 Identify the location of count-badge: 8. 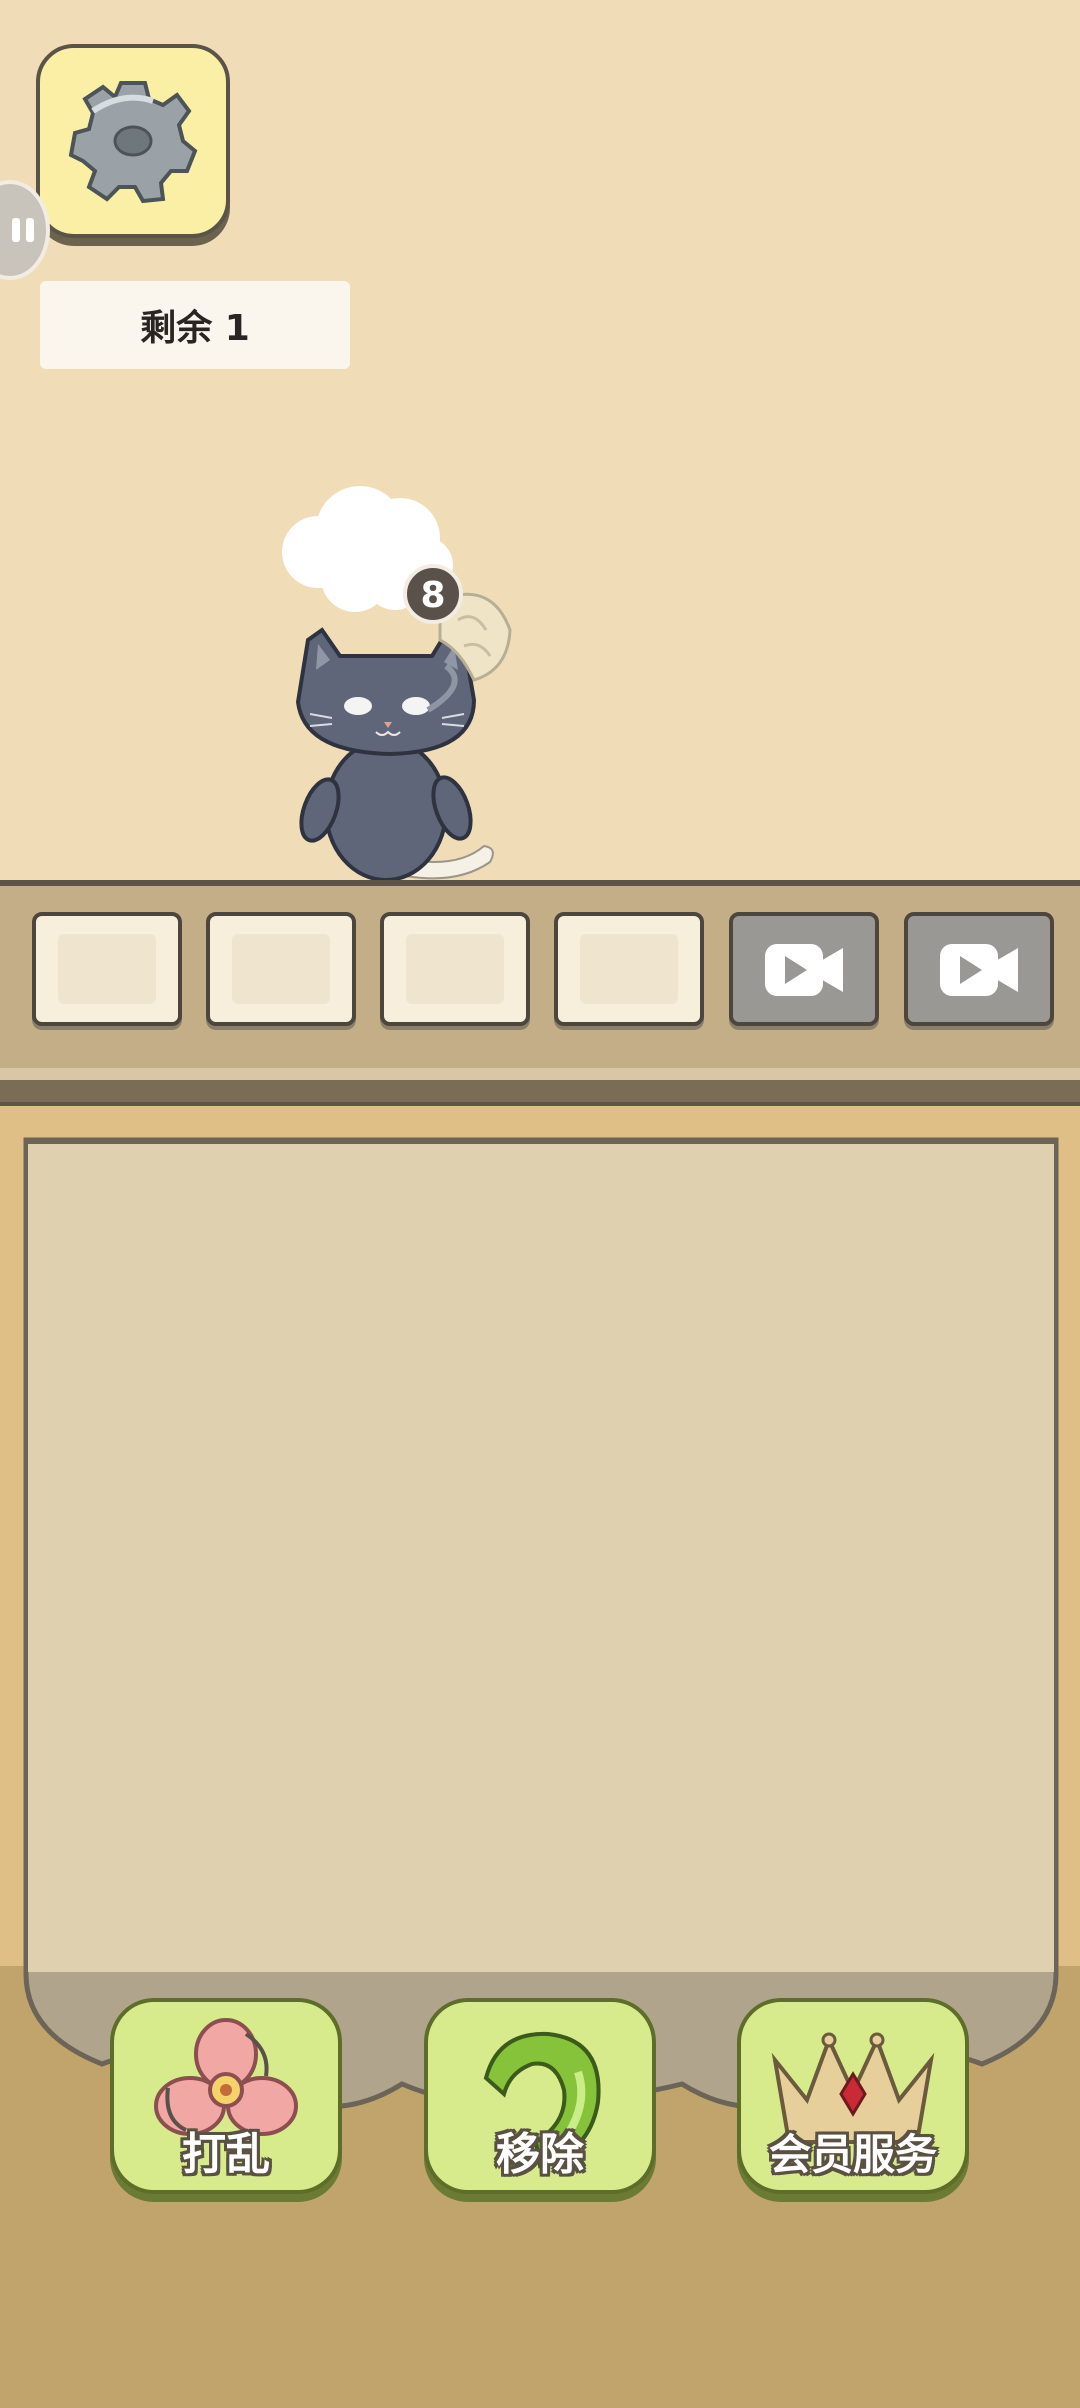
(433, 594).